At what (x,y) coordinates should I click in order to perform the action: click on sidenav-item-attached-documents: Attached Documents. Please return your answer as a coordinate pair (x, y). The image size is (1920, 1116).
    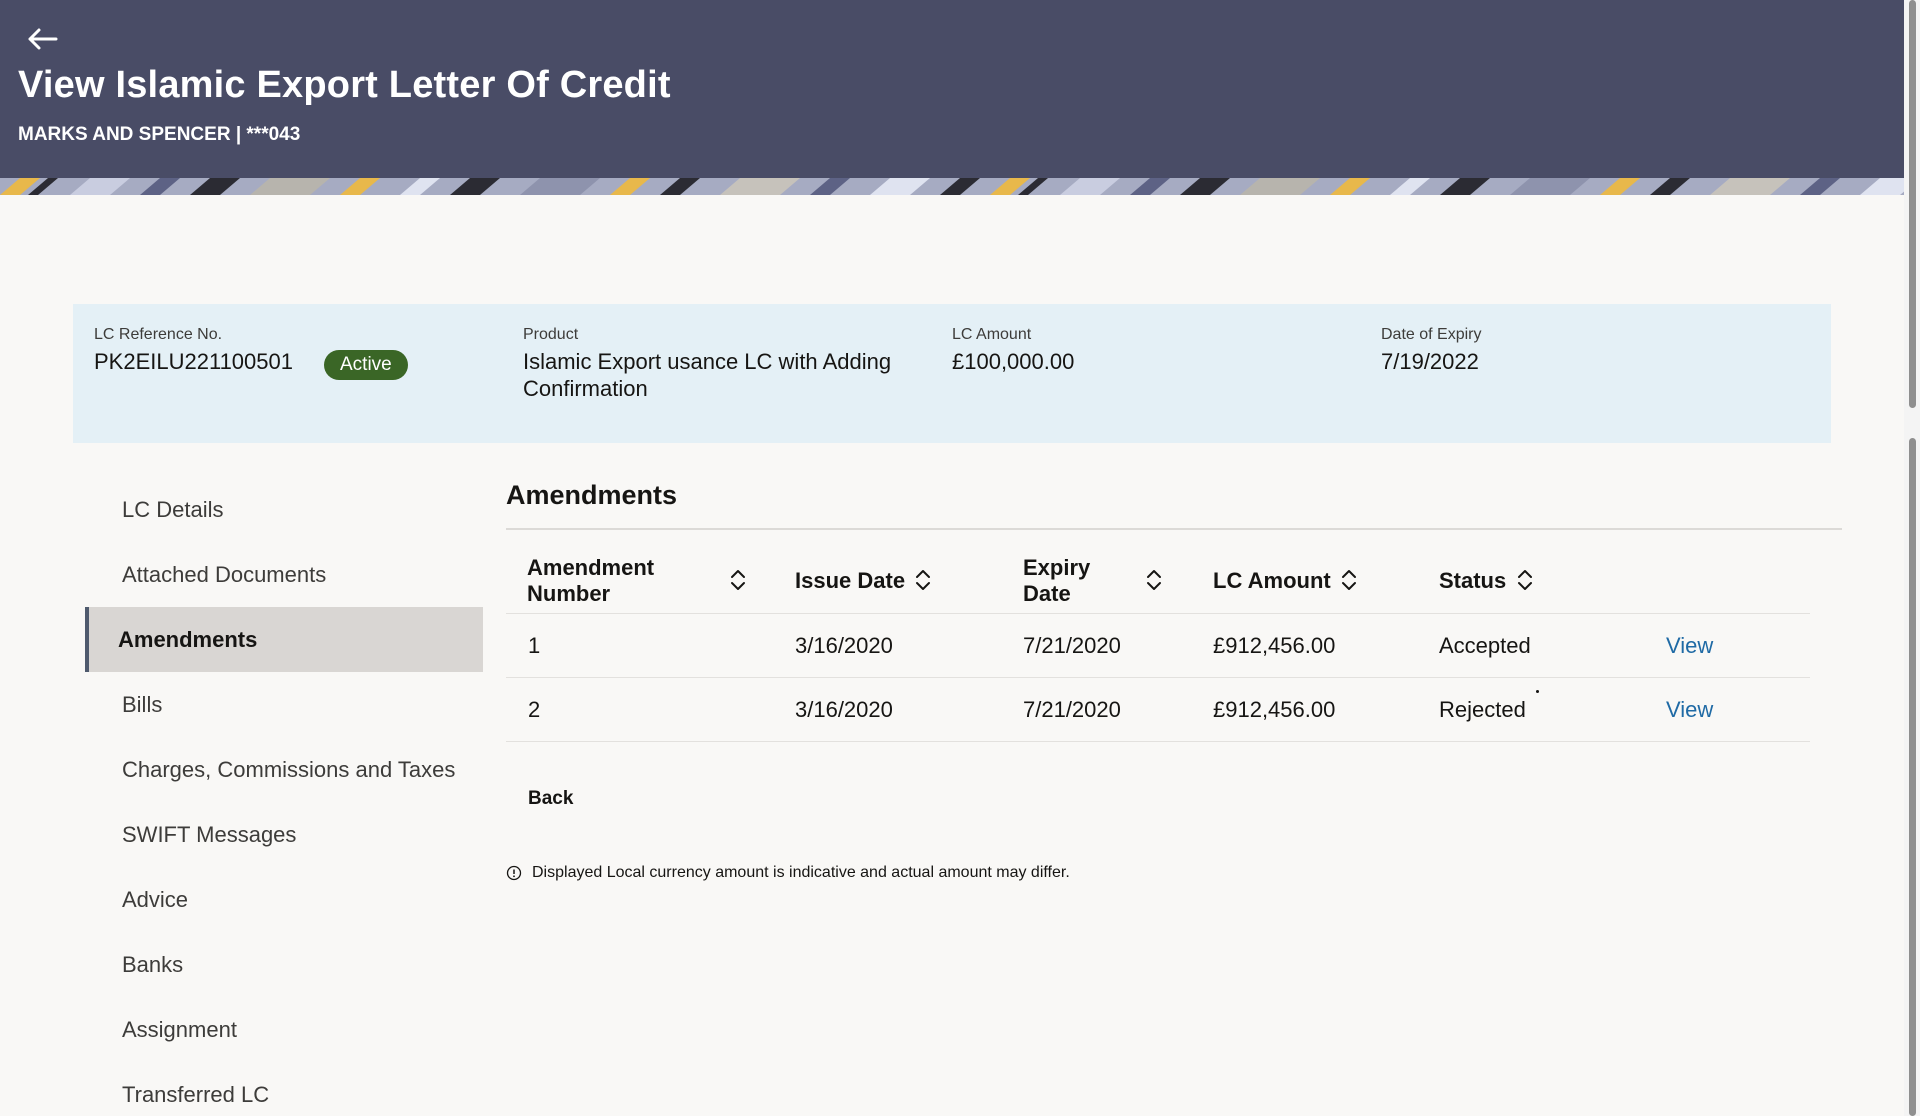
    Looking at the image, I should click on (284, 574).